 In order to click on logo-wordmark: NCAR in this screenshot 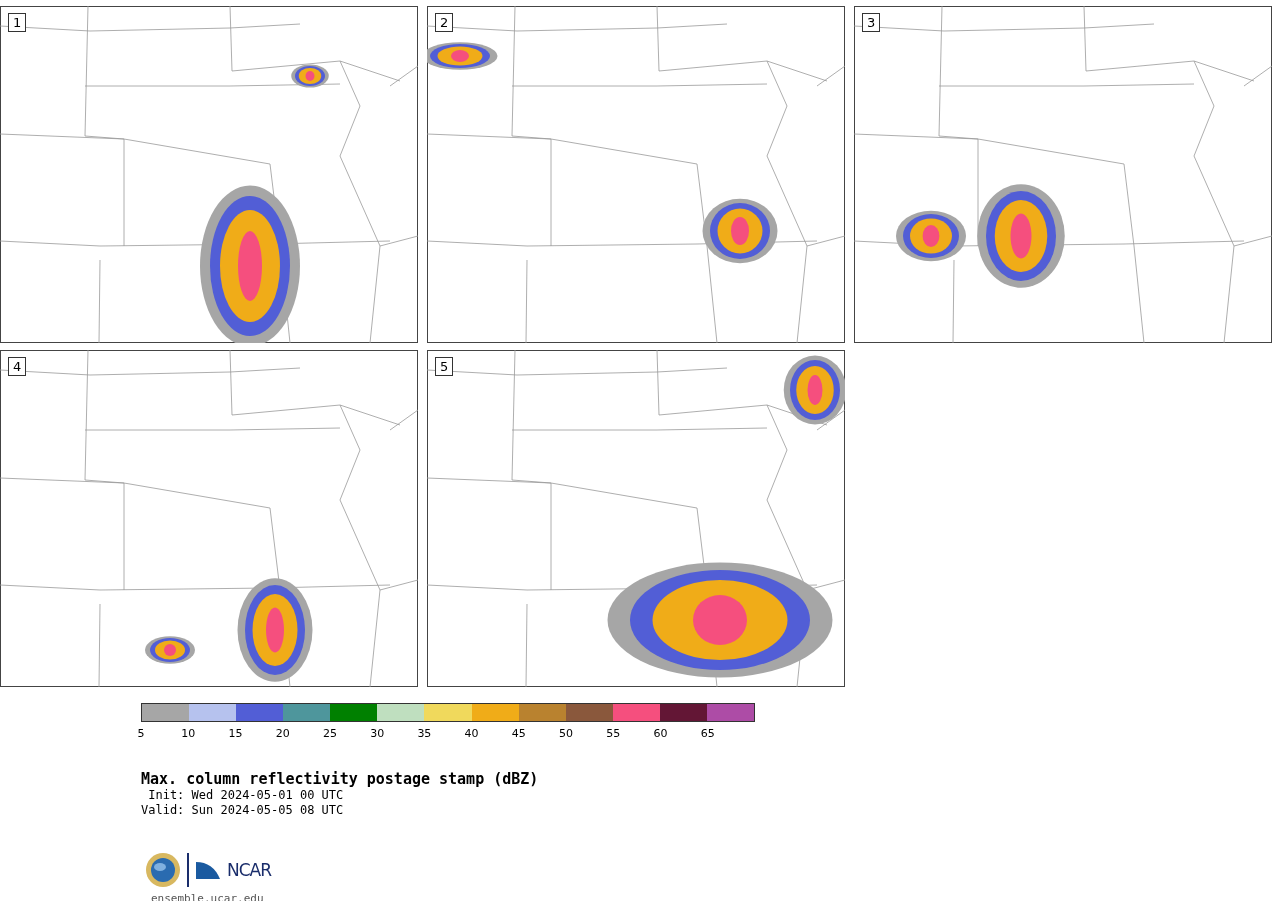, I will do `click(249, 870)`.